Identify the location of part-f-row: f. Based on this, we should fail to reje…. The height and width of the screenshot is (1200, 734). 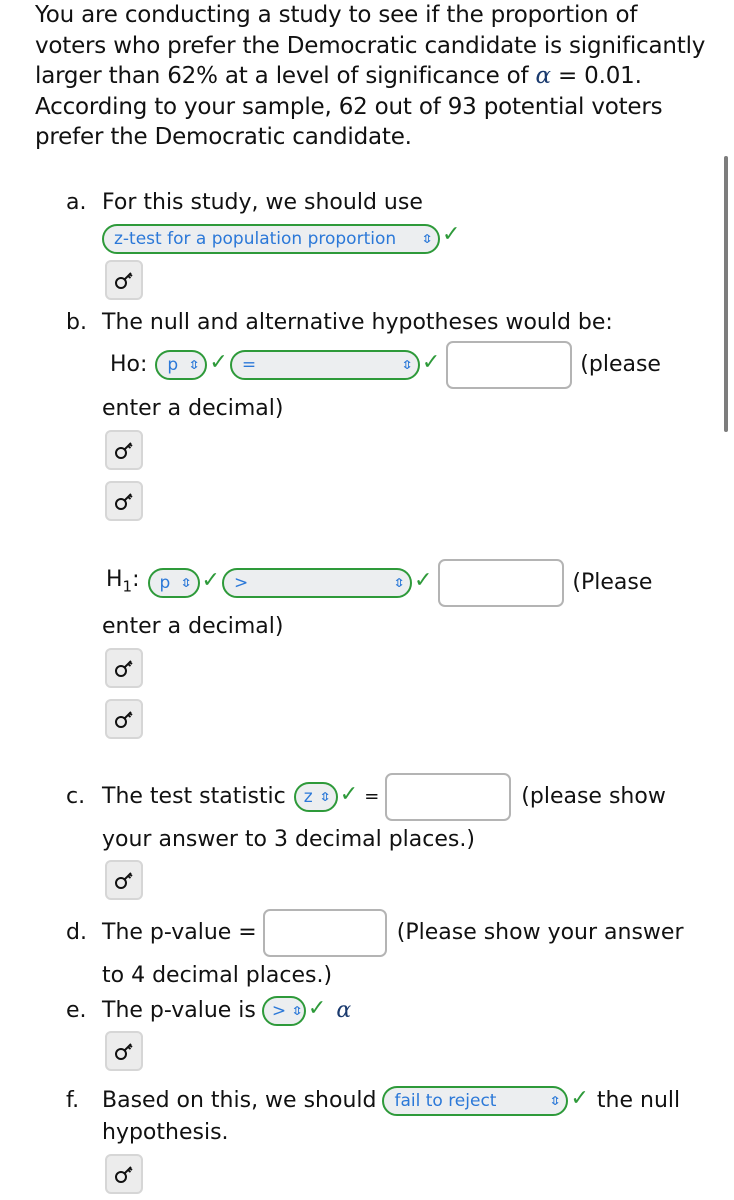
(373, 1101).